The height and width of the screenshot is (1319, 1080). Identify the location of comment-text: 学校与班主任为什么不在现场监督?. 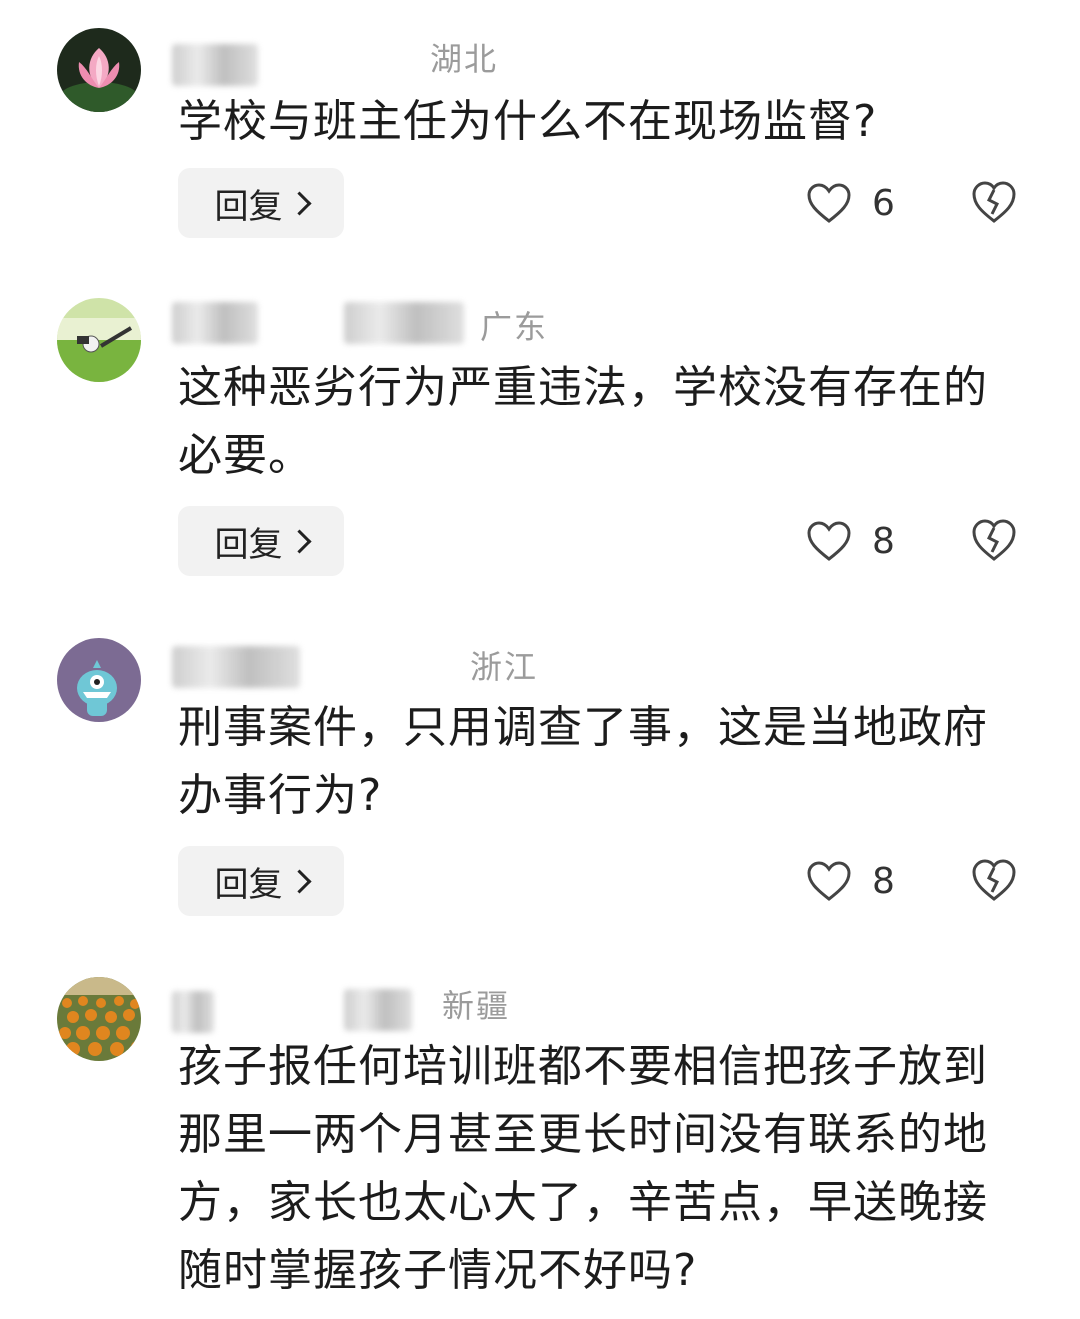
(528, 121).